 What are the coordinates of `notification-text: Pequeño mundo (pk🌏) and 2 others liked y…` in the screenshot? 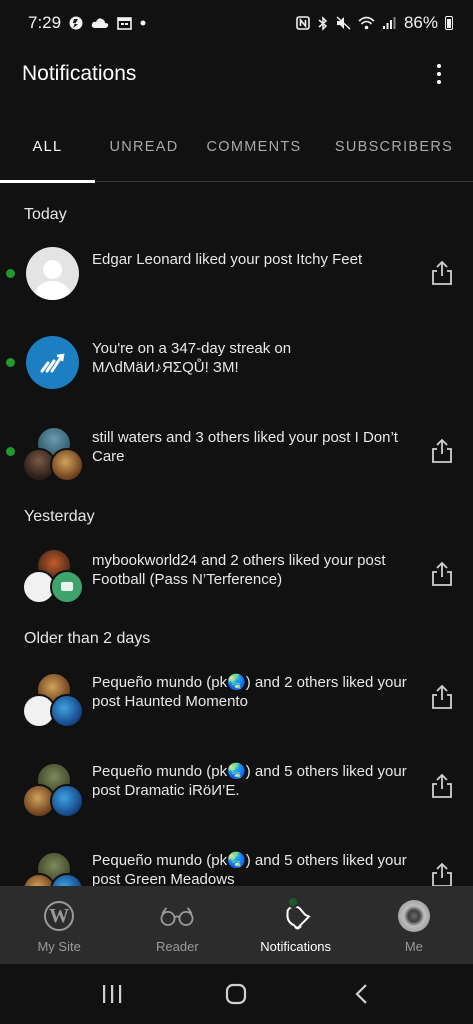 It's located at (249, 692).